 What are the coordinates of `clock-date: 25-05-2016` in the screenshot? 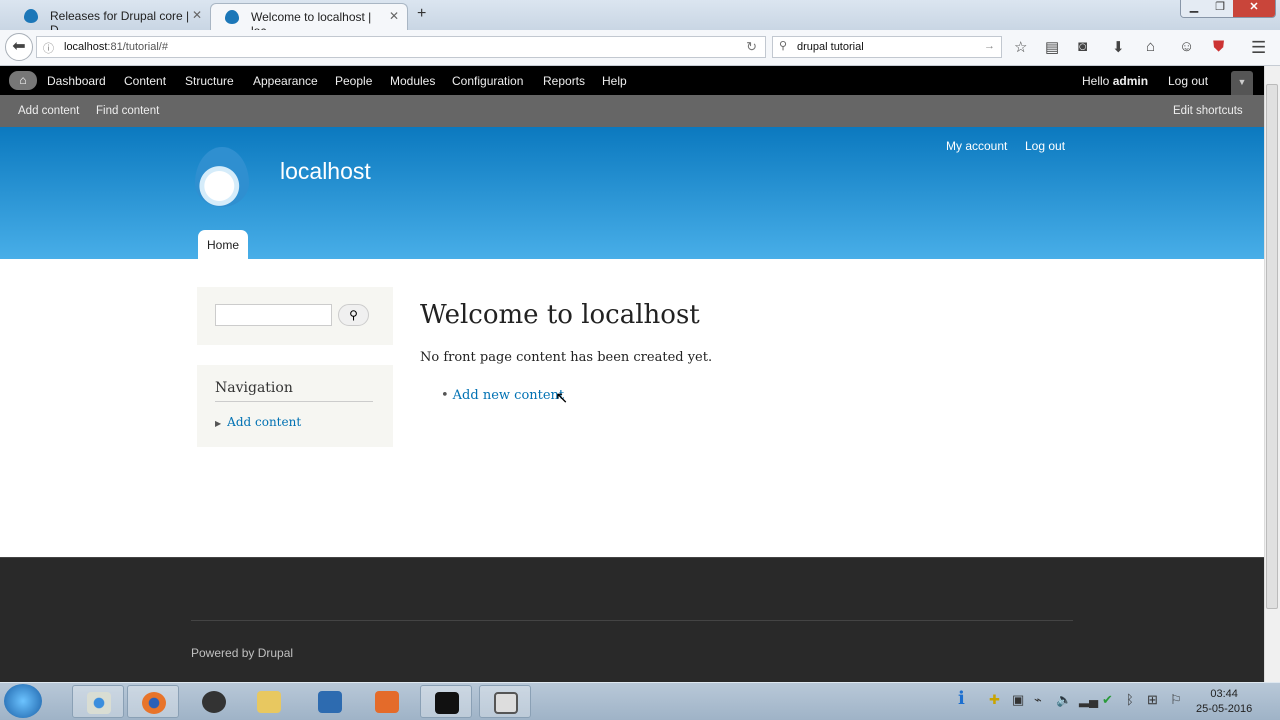 It's located at (1224, 709).